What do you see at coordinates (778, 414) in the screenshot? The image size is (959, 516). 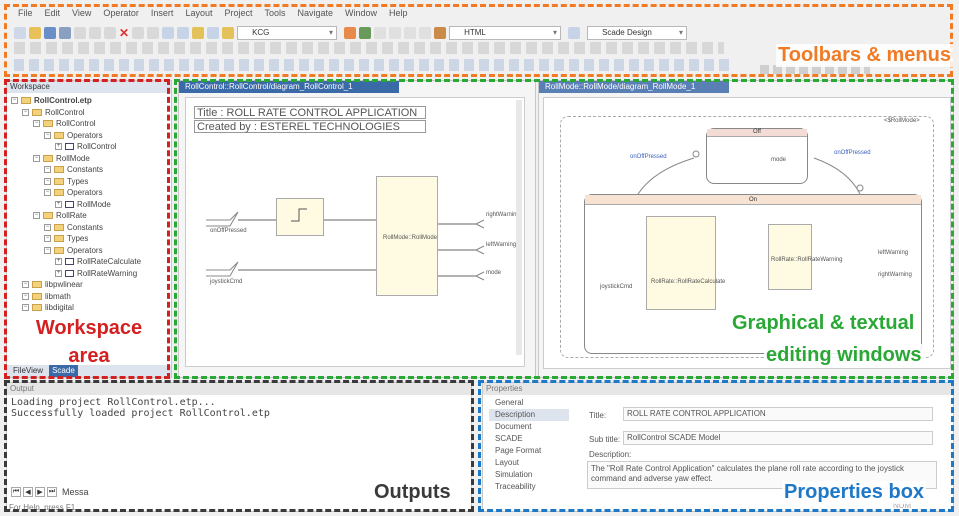 I see `prop-title-field: ROLL RATE CONTROL APPLICATION` at bounding box center [778, 414].